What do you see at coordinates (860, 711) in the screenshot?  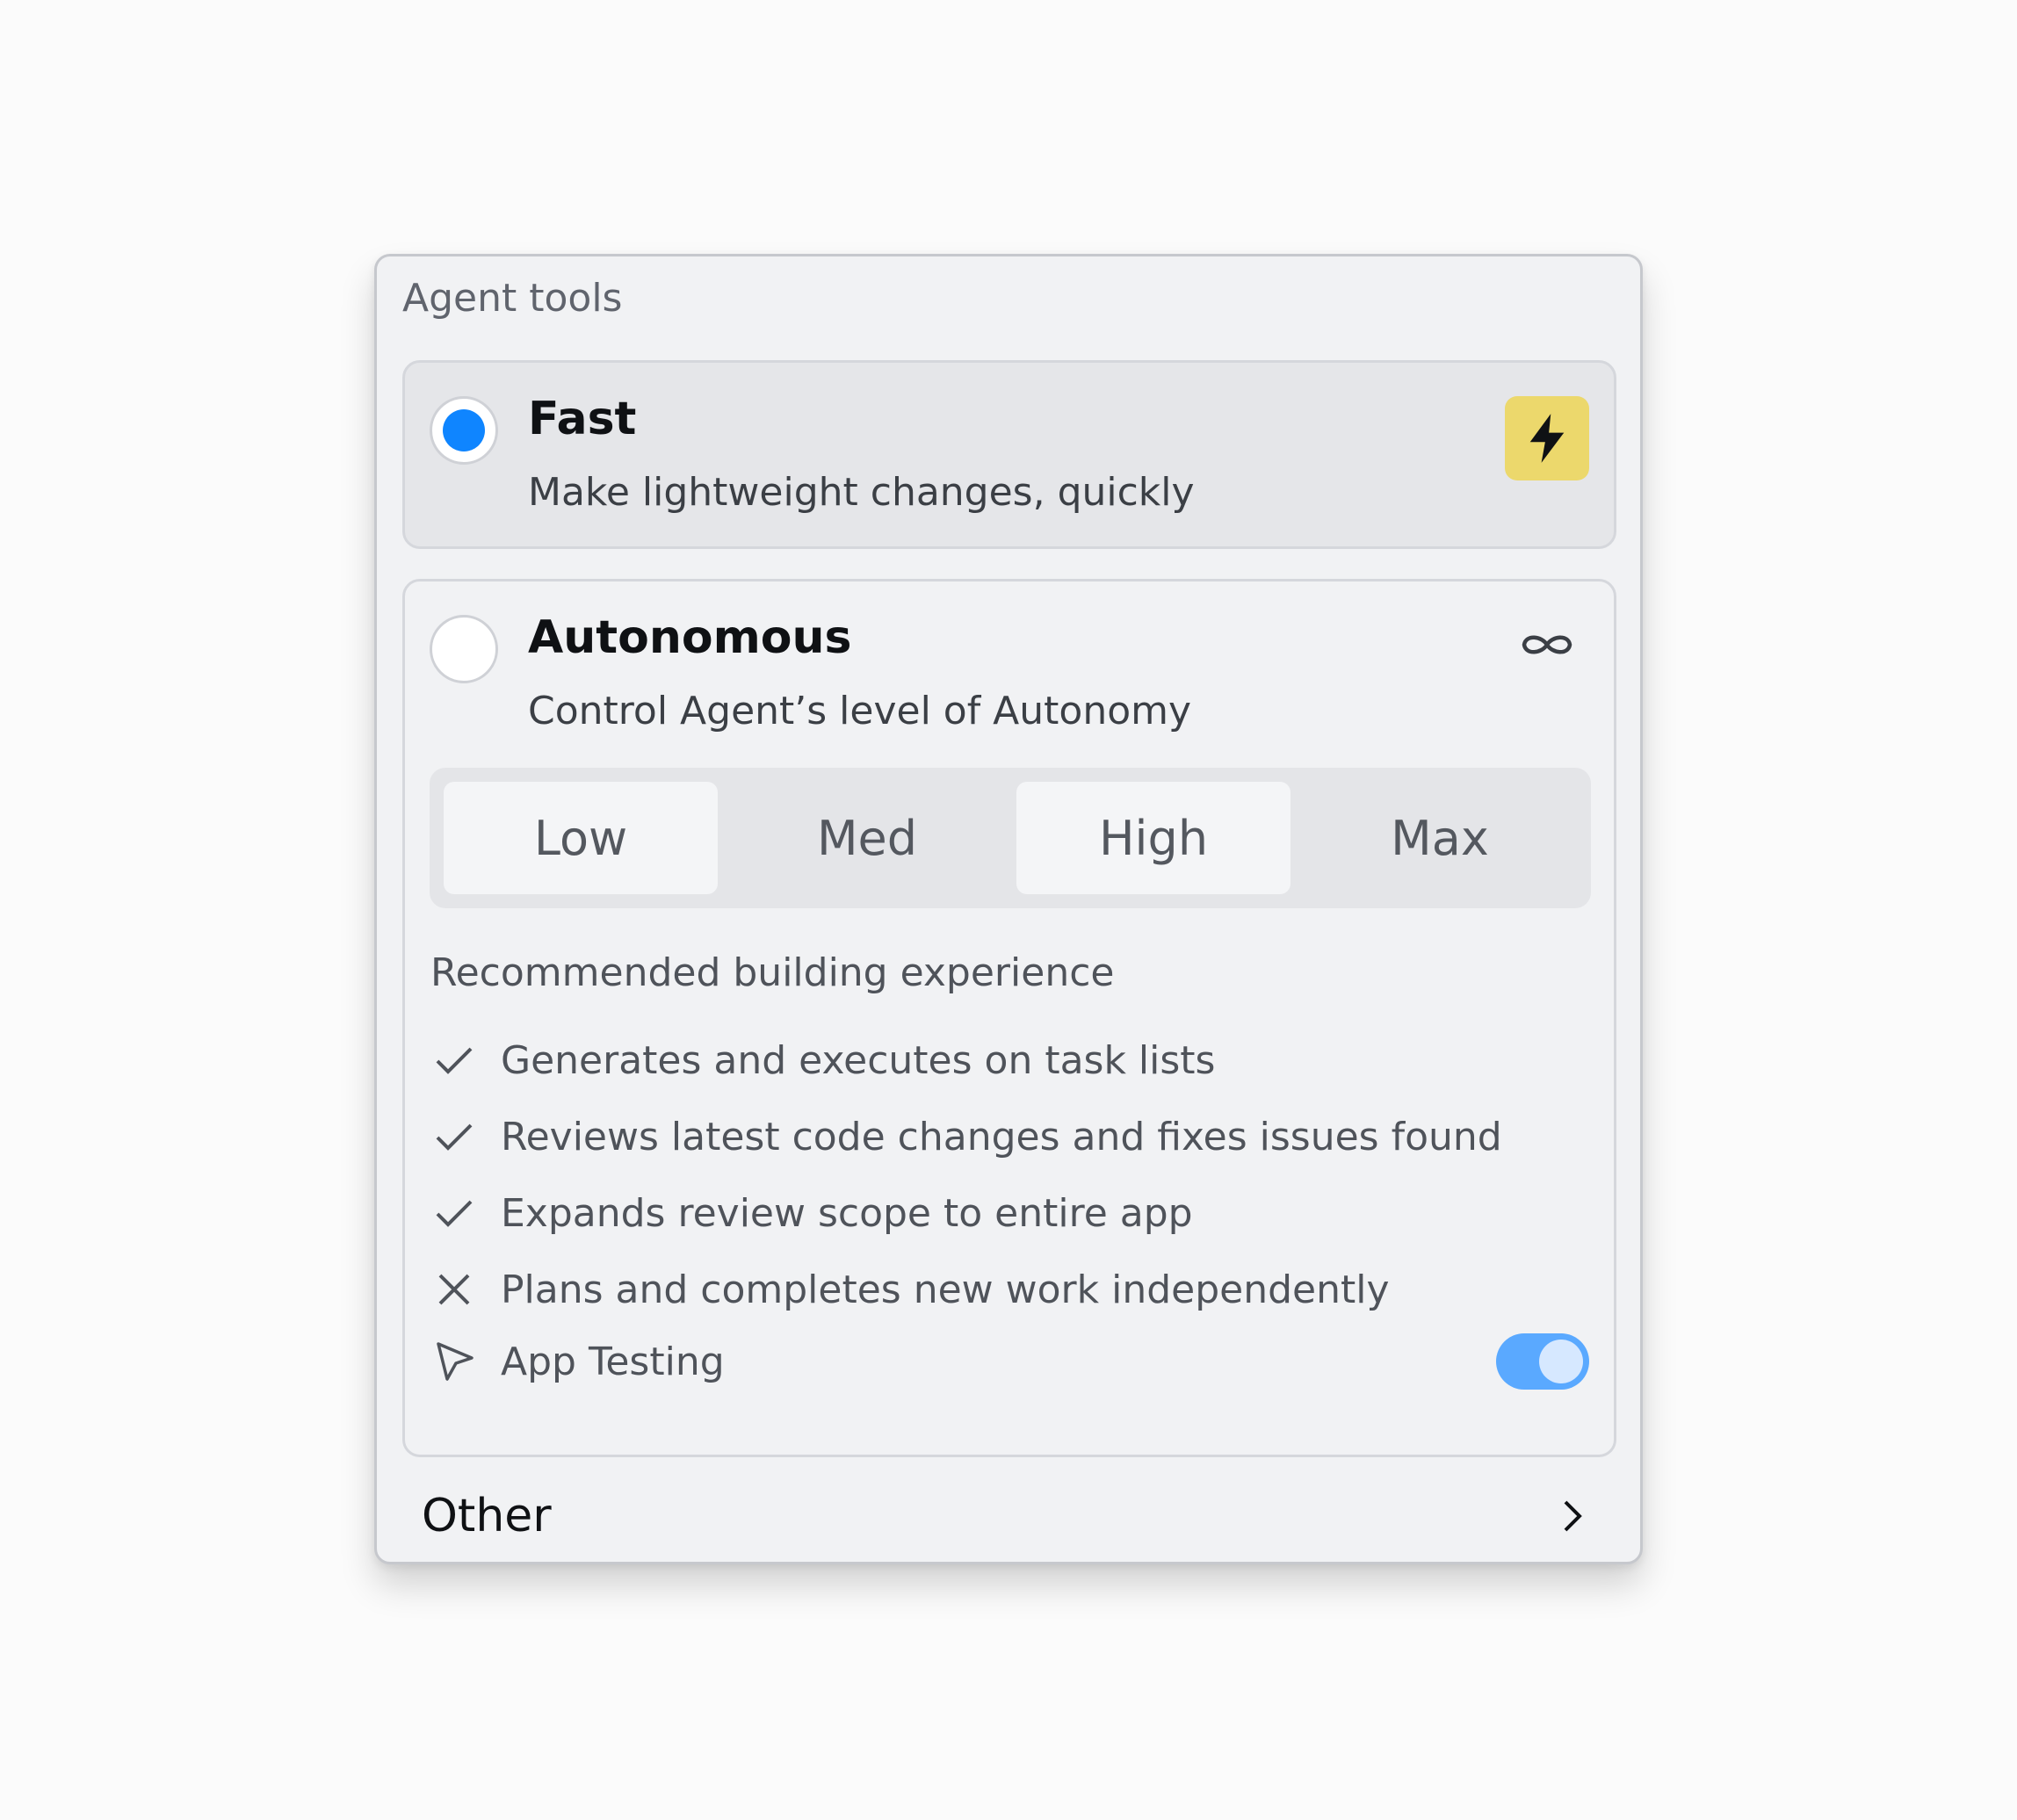 I see `autonomous-description: Control Agent’s level of Autonomy` at bounding box center [860, 711].